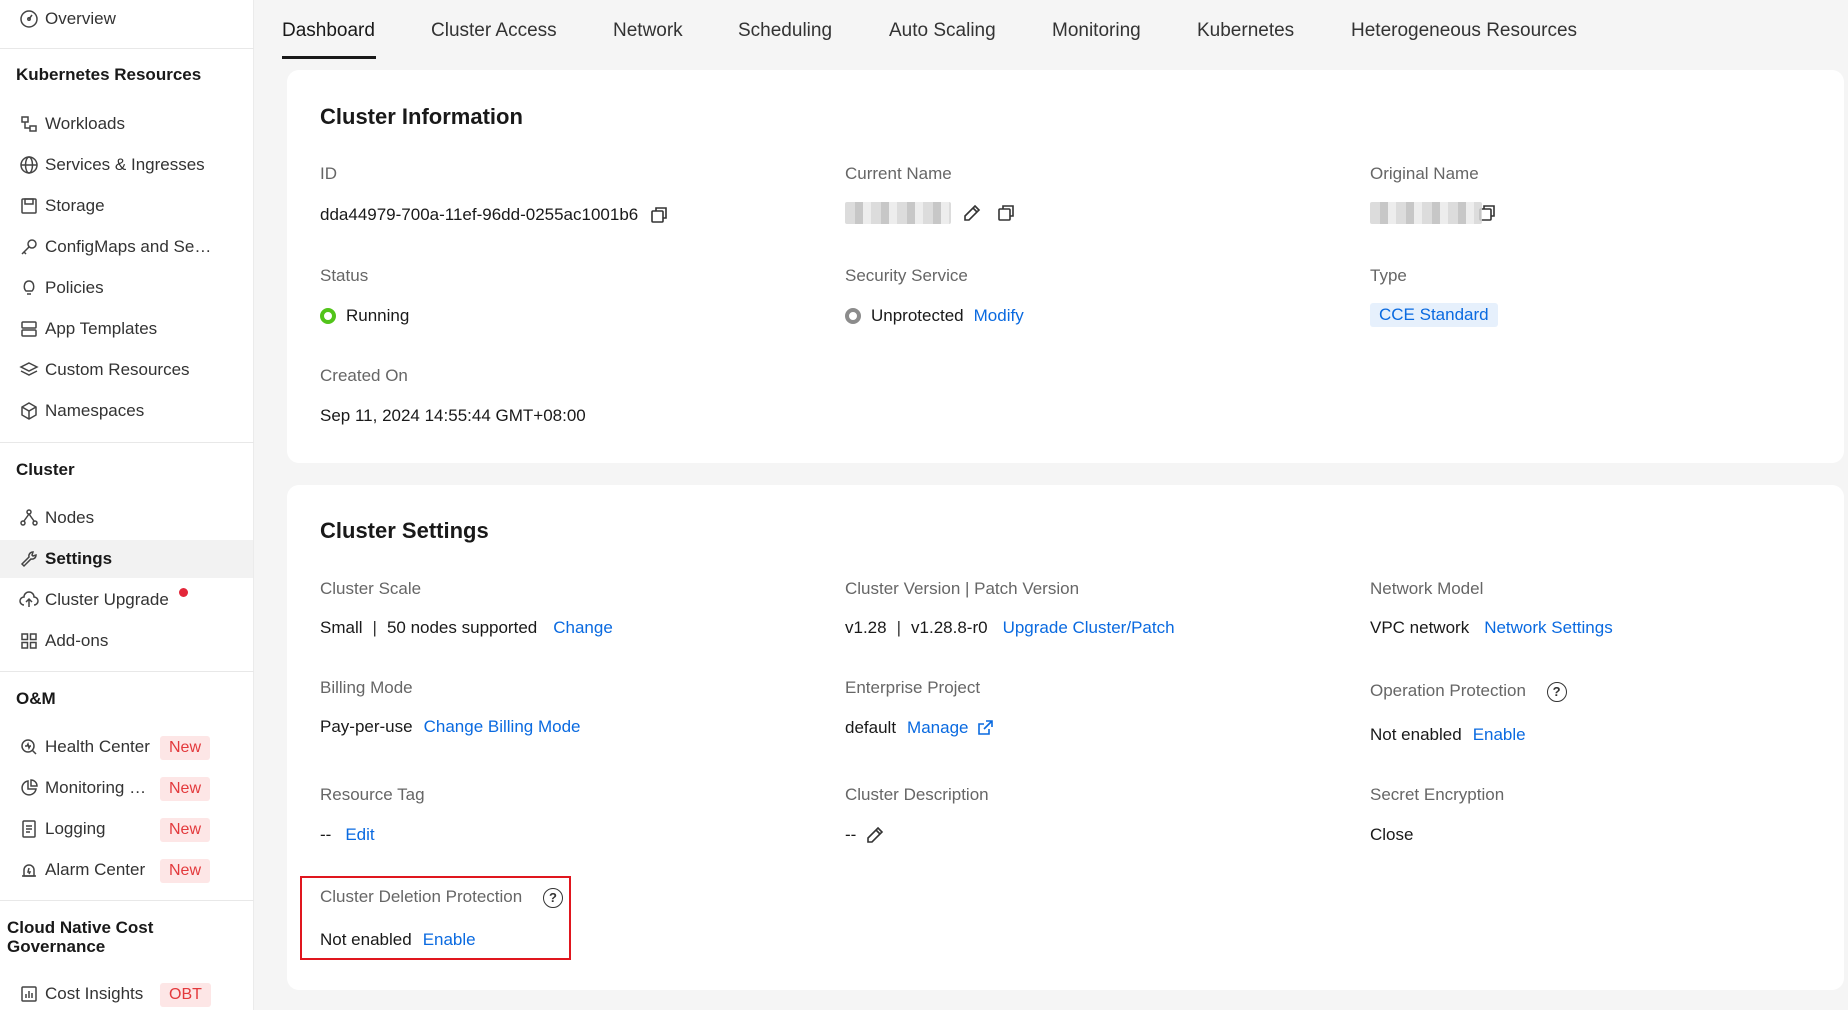 This screenshot has height=1010, width=1848. What do you see at coordinates (985, 728) in the screenshot?
I see `external-link-icon` at bounding box center [985, 728].